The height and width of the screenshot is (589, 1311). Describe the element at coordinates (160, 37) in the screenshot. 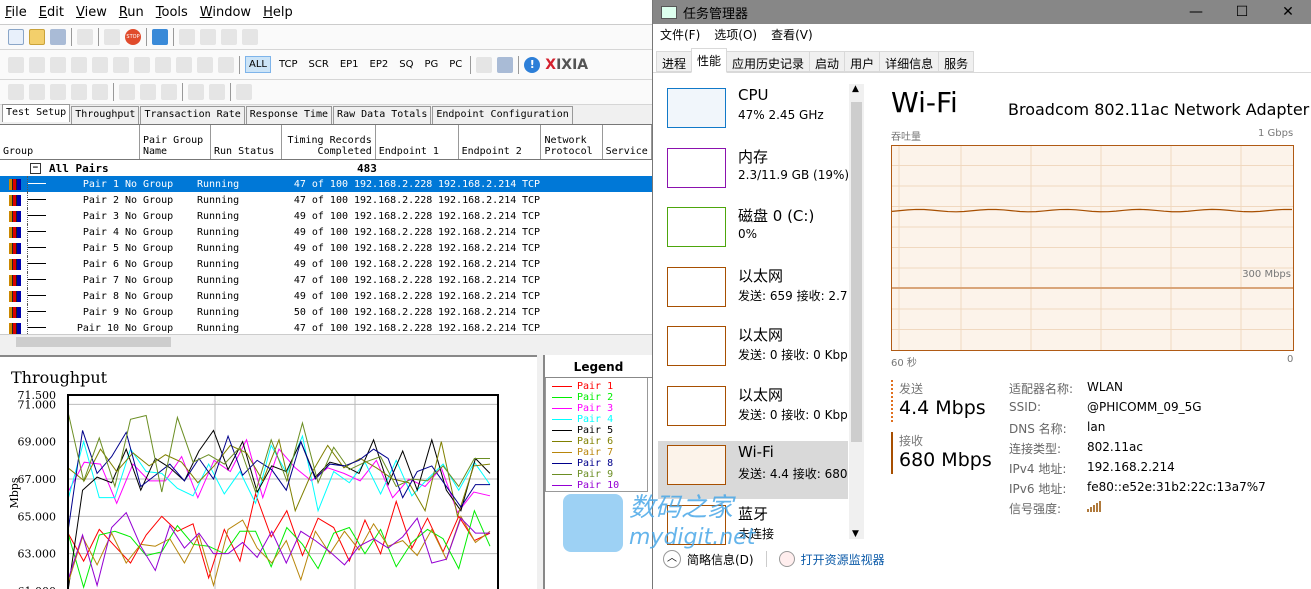

I see `refresh-icon` at that location.